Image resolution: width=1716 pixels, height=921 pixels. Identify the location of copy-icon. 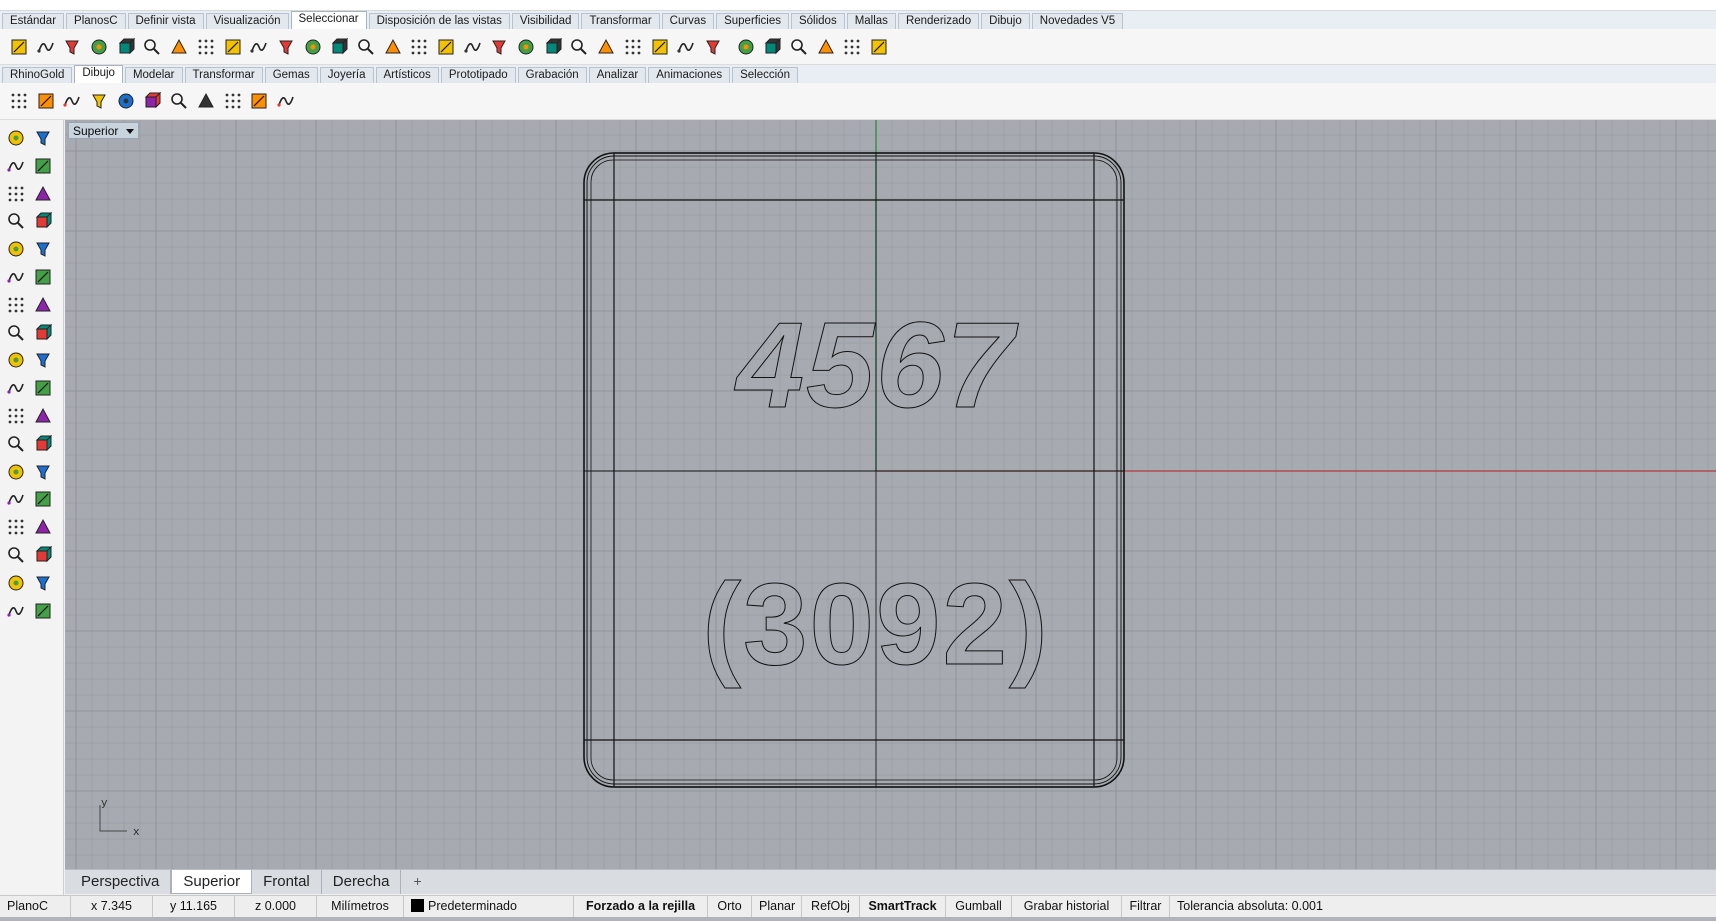
(43, 416).